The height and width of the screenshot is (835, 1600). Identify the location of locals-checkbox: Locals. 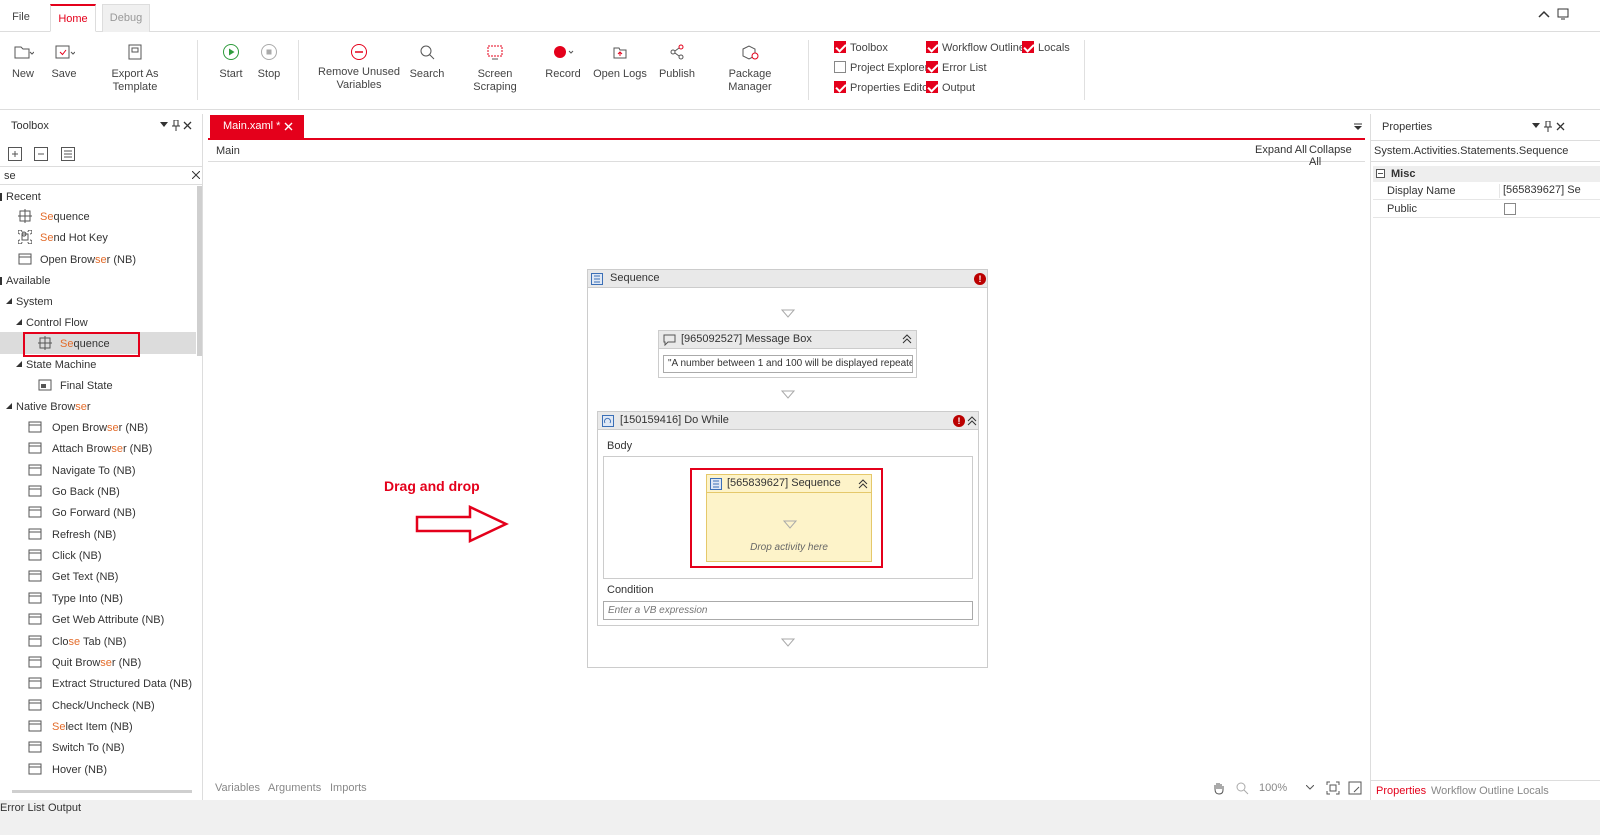
(1046, 48).